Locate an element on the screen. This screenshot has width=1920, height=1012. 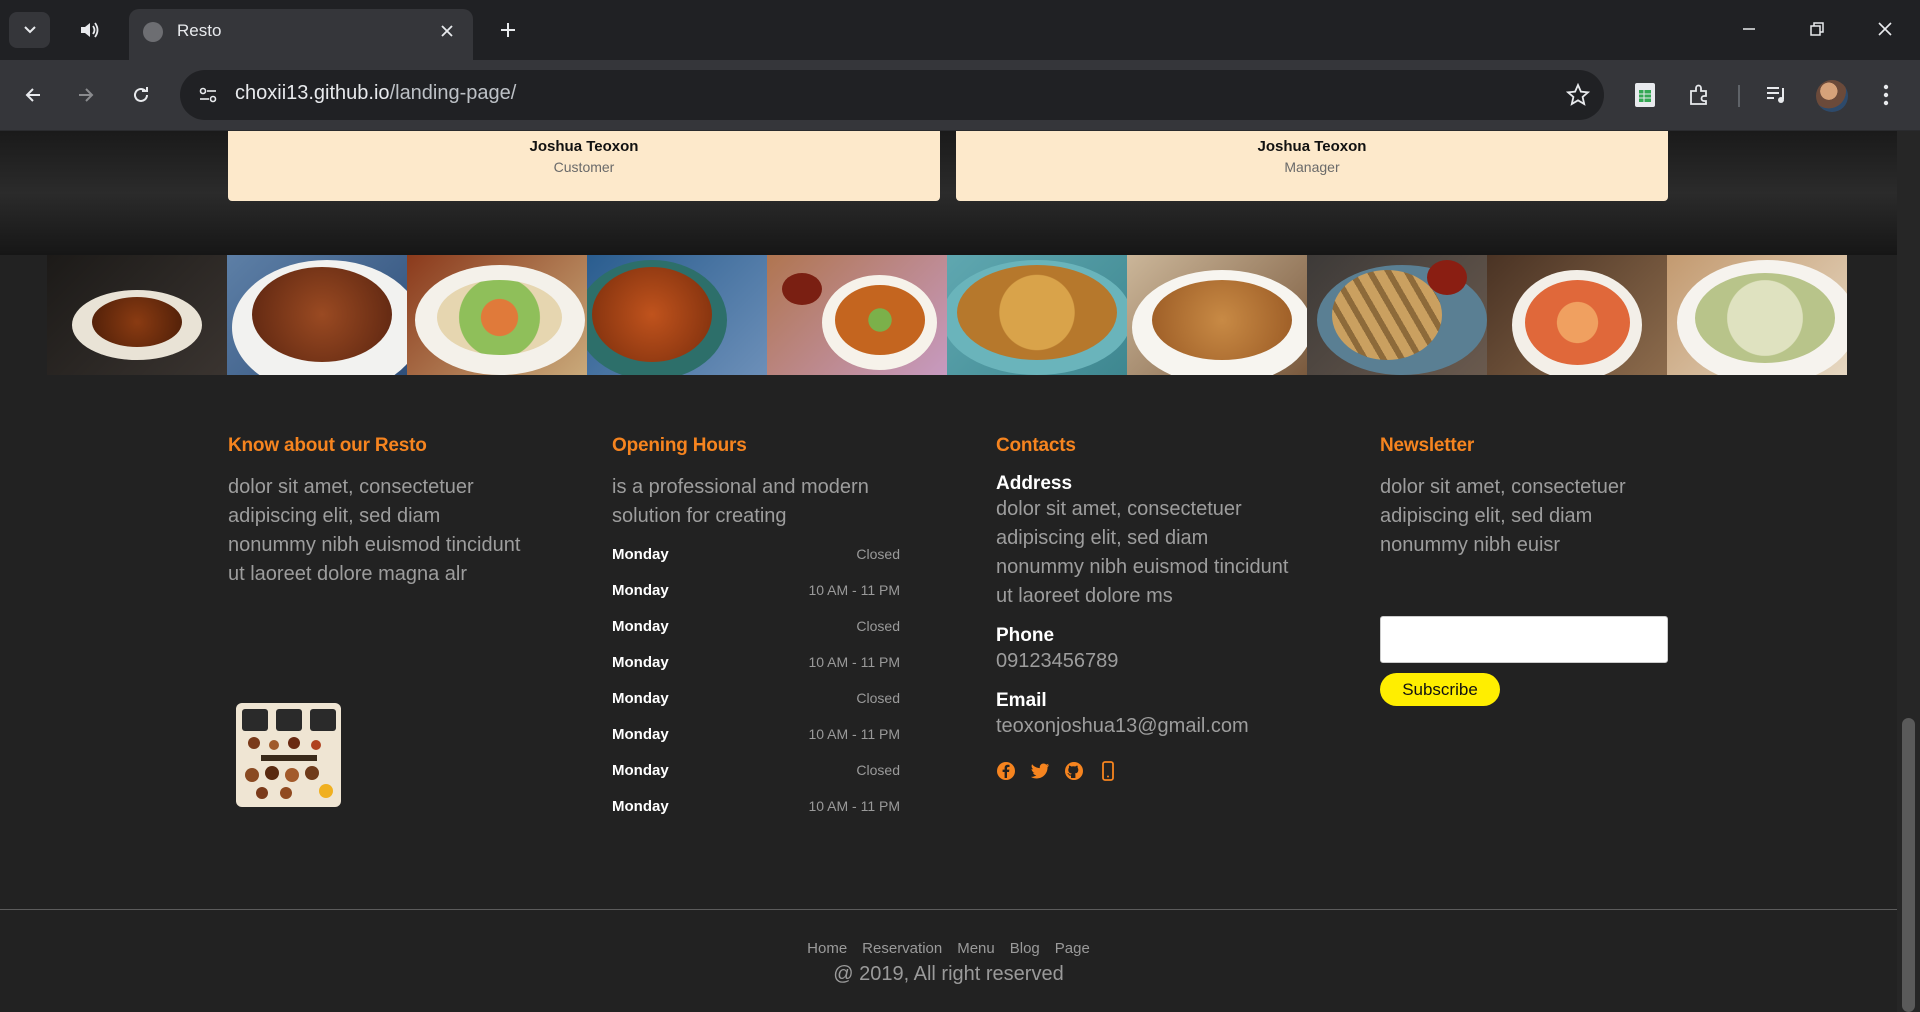
restore-icon is located at coordinates (1817, 29).